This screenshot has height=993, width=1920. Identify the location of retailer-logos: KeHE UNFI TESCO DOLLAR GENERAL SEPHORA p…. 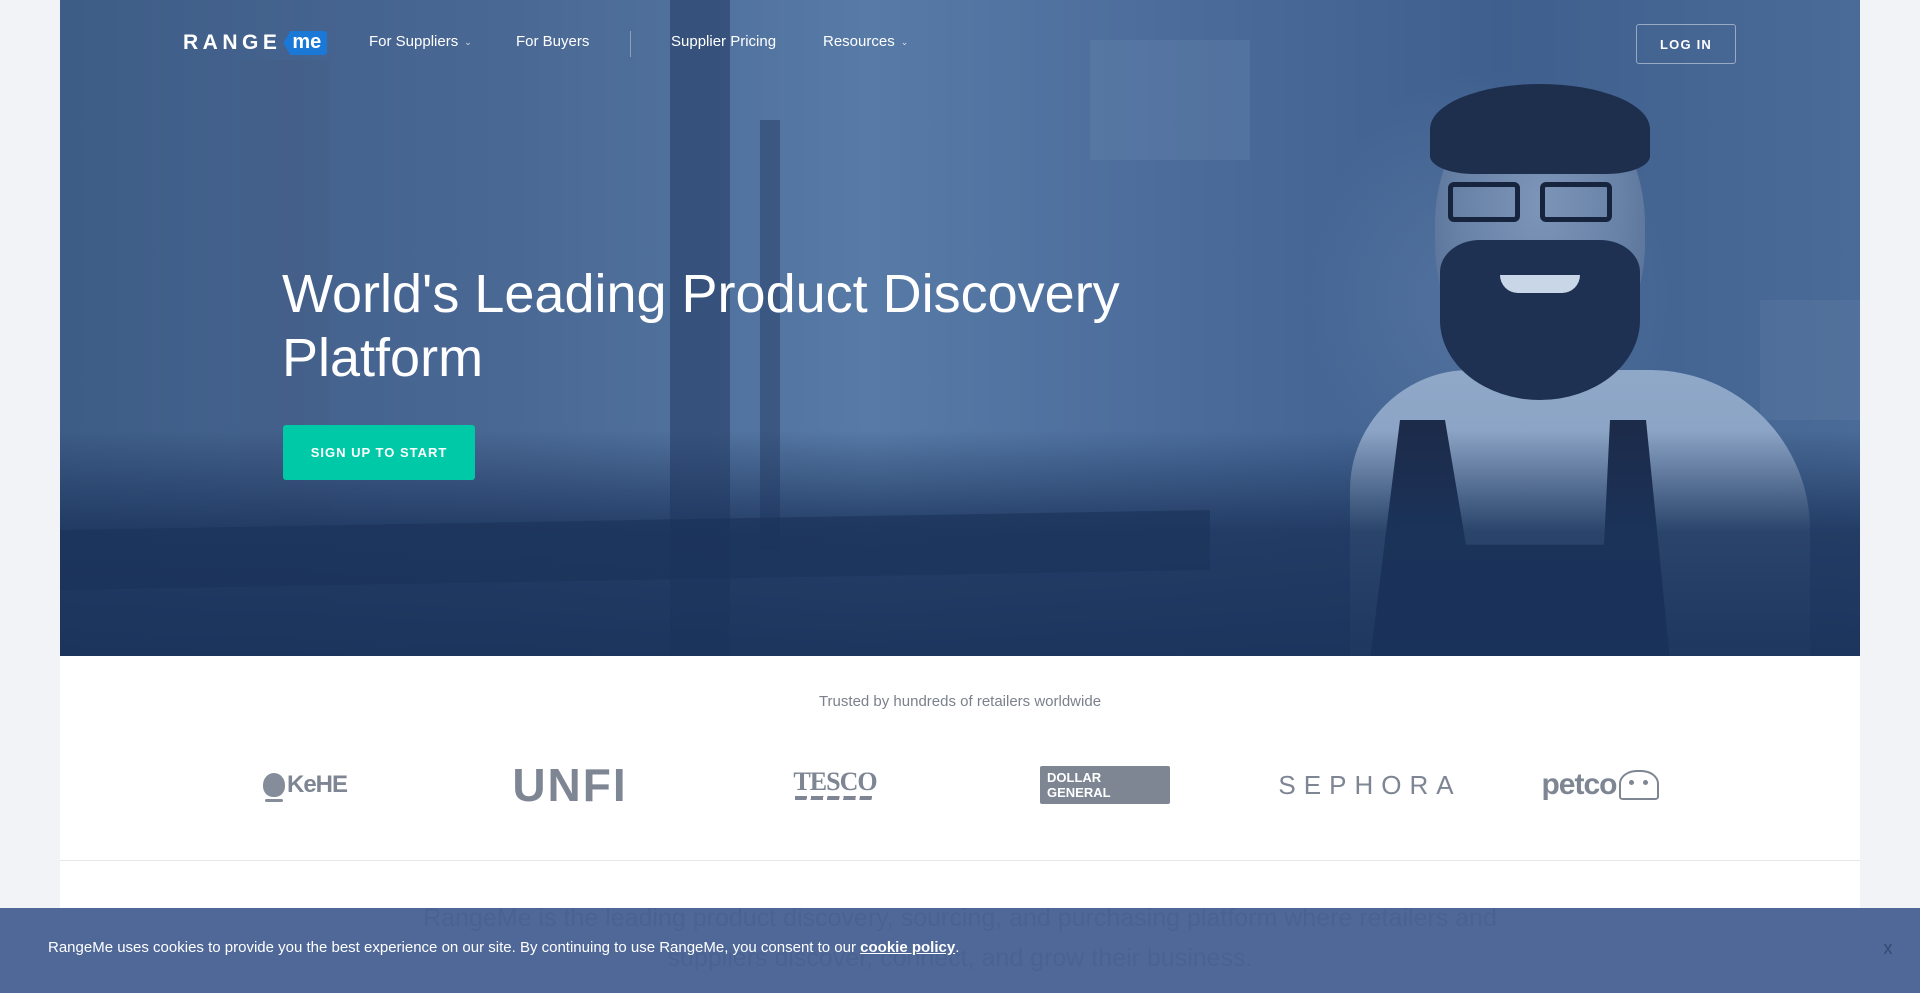
(960, 785).